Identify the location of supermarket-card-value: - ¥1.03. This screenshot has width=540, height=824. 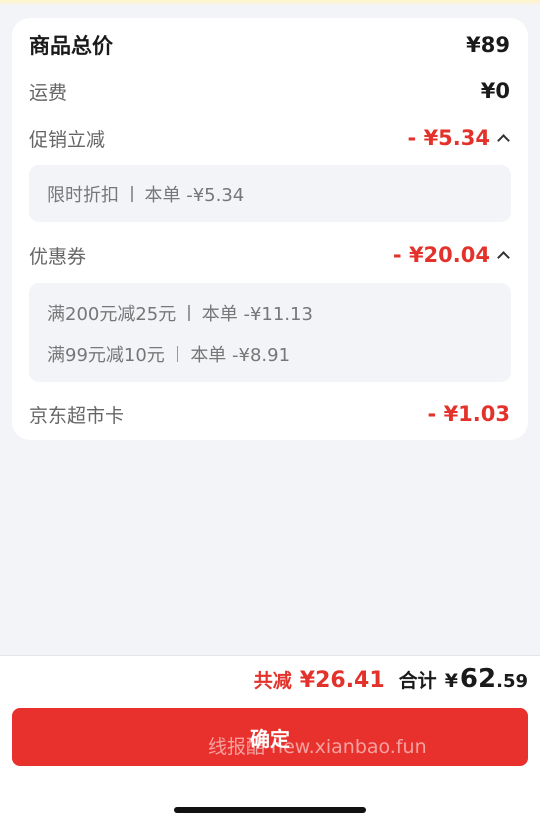
(468, 414).